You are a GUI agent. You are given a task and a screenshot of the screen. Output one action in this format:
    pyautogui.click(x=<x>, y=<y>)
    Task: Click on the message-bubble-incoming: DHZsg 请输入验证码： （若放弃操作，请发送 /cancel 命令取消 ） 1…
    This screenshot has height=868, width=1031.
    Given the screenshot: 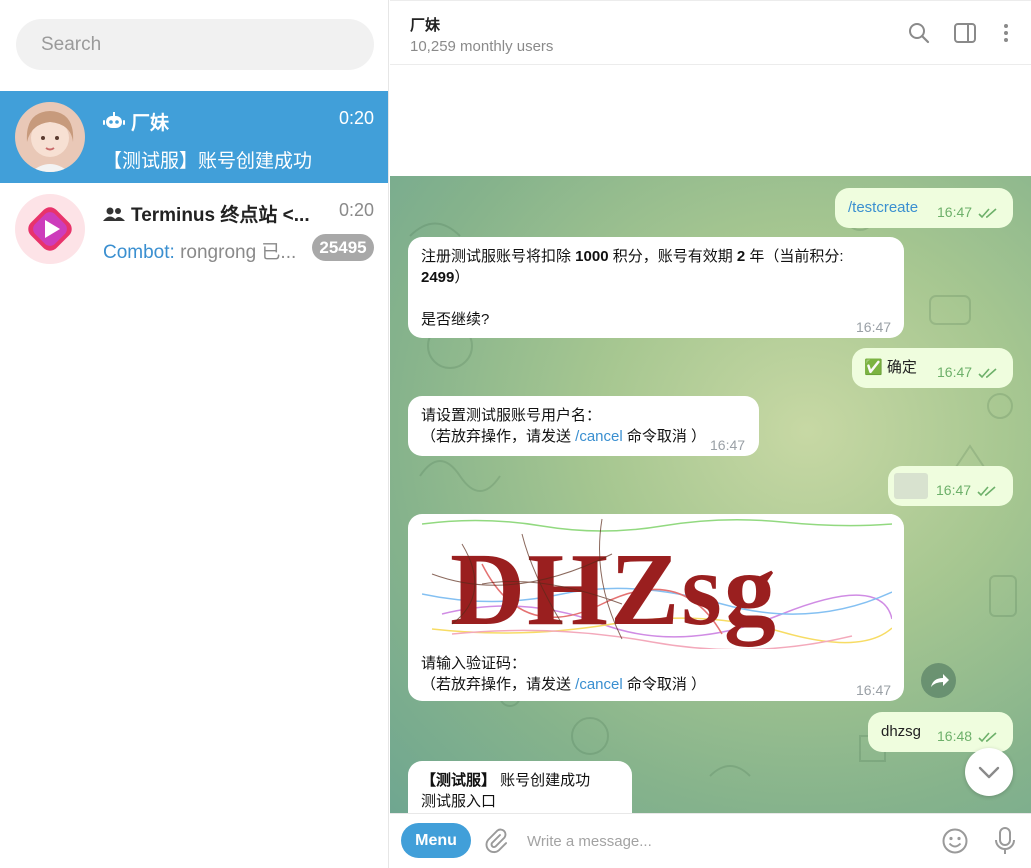 What is the action you would take?
    pyautogui.click(x=656, y=607)
    